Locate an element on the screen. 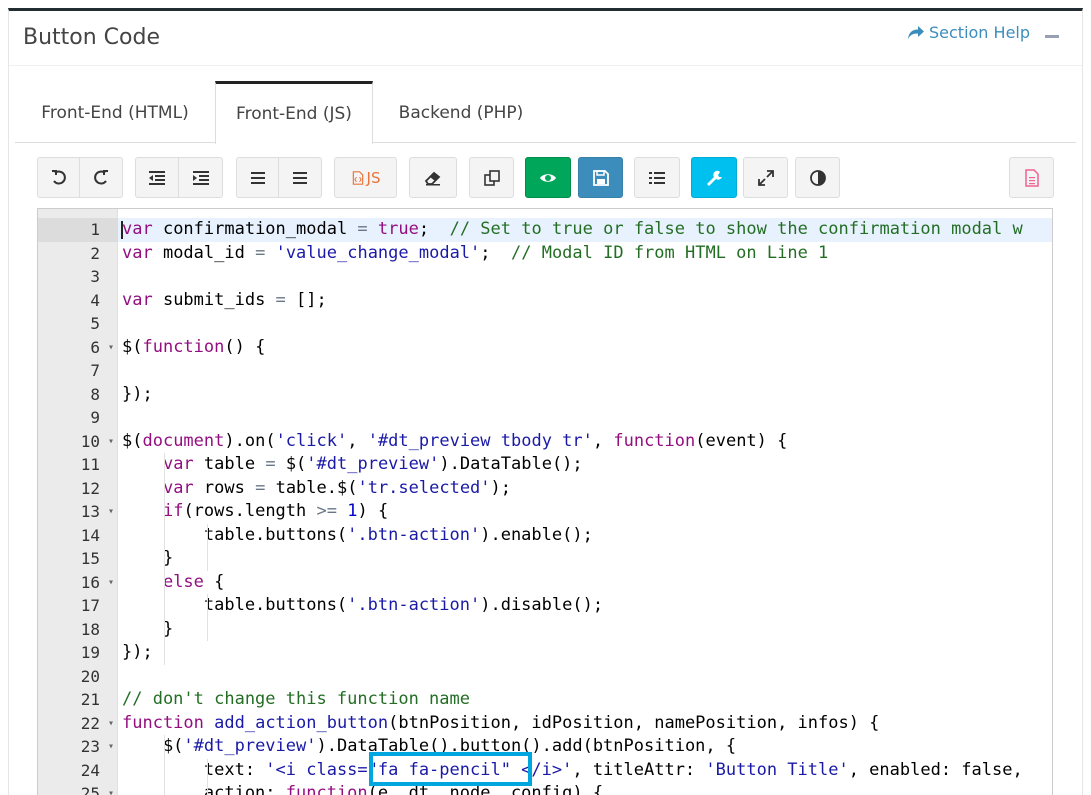 Image resolution: width=1091 pixels, height=795 pixels. code-token: }); is located at coordinates (137, 393).